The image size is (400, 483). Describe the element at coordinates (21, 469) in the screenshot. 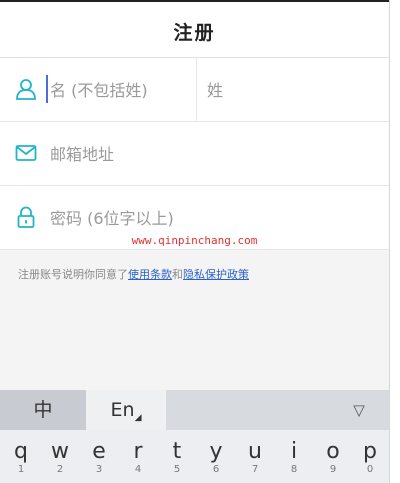

I see `key-number: 1` at that location.